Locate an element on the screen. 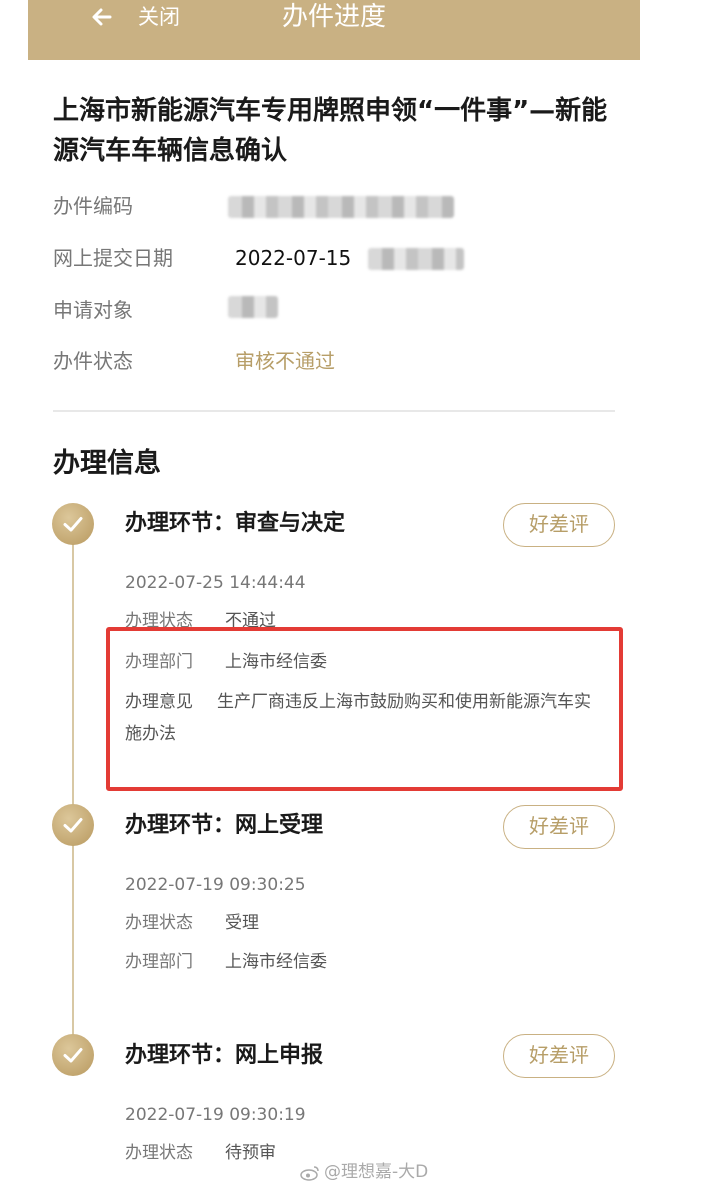 This screenshot has height=1191, width=720. timeline-line is located at coordinates (73, 792).